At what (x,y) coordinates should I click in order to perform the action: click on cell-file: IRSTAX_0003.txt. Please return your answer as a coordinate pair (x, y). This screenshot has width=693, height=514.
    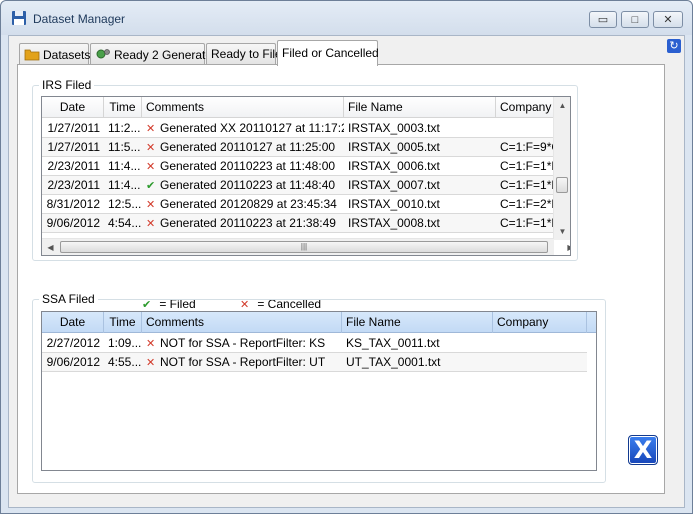
    Looking at the image, I should click on (394, 128).